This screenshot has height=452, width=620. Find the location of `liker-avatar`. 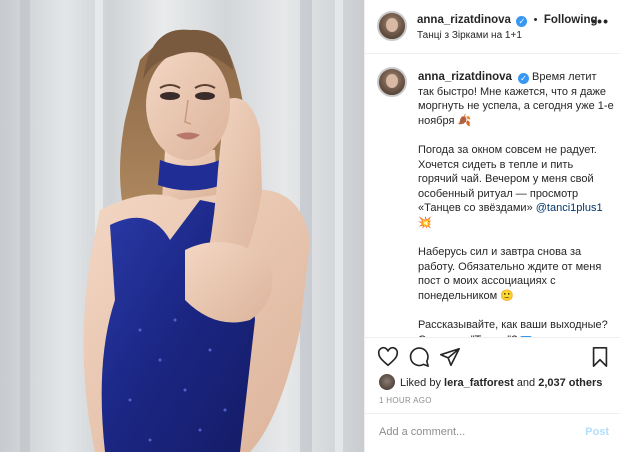

liker-avatar is located at coordinates (387, 382).